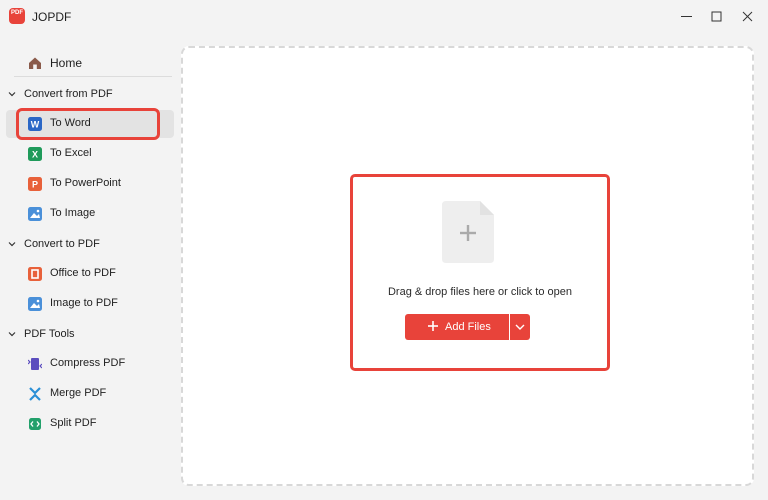 Image resolution: width=768 pixels, height=500 pixels. I want to click on group-label: Convert from PDF, so click(68, 94).